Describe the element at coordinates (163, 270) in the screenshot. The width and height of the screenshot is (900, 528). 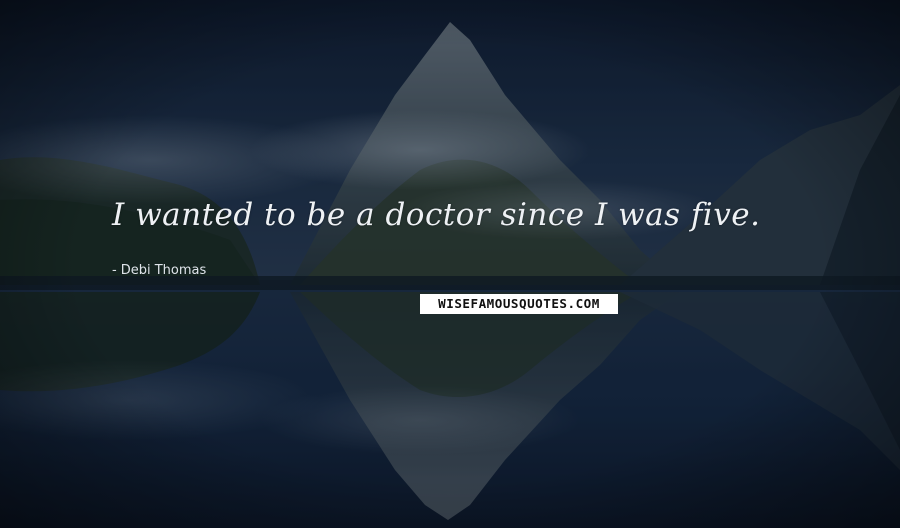
I see `author-name: Debi Thomas` at that location.